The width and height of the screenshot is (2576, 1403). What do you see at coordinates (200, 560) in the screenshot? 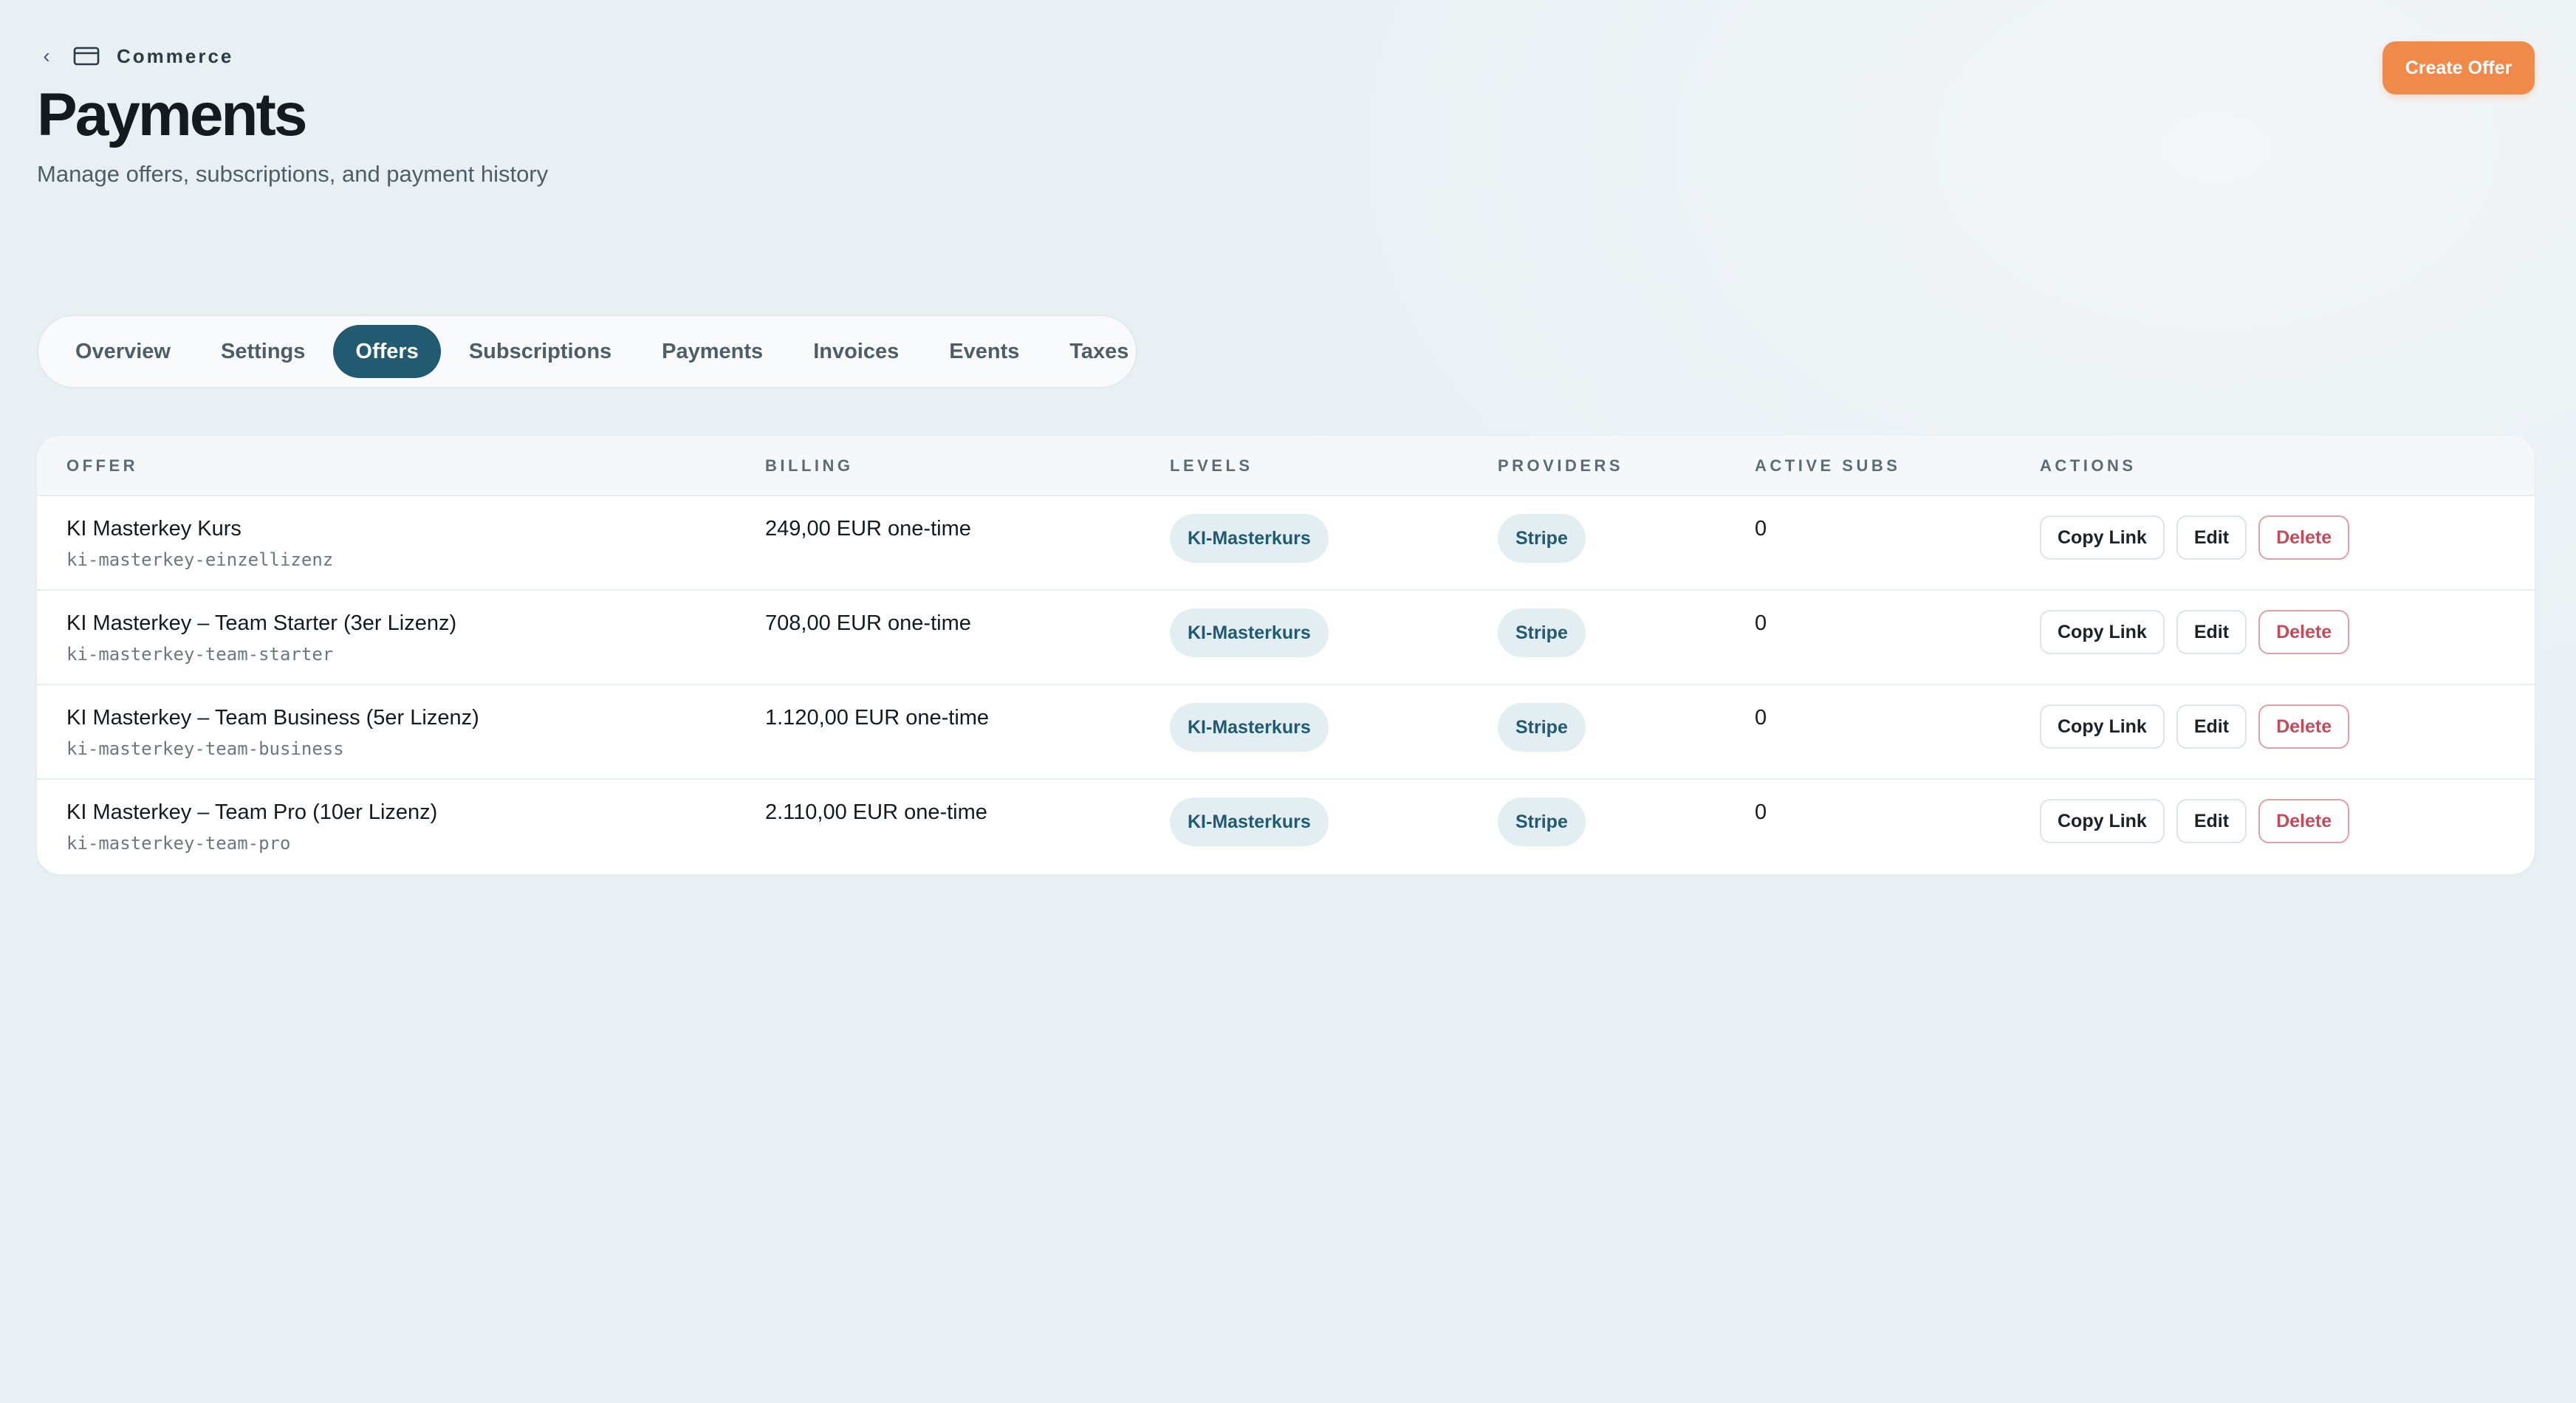
I see `offer-slug: ki-masterkey-einzellizenz` at bounding box center [200, 560].